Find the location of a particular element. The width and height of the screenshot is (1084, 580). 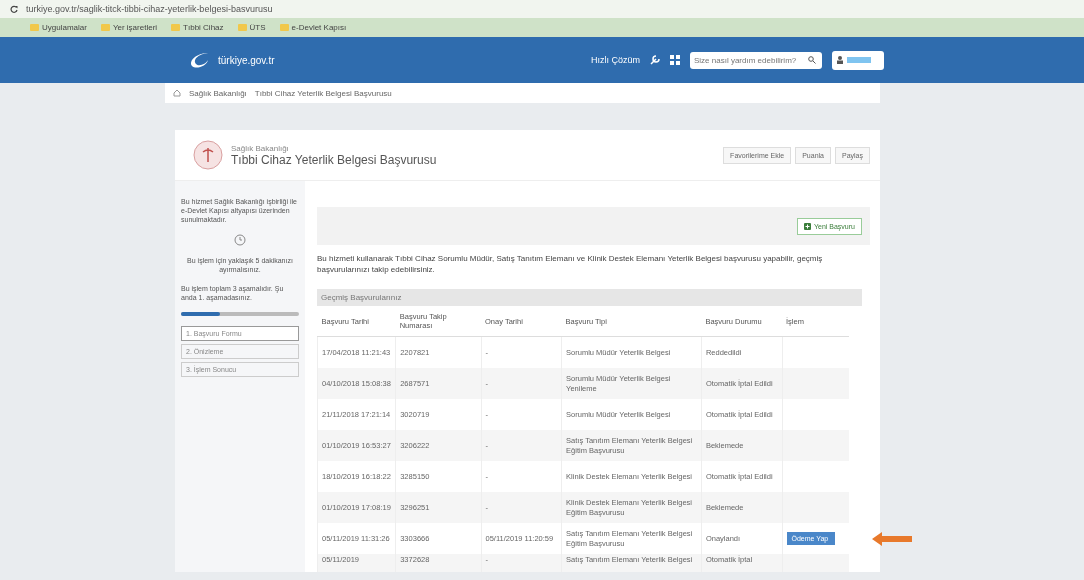

breadcrumb-link: Sağlık Bakanlığı is located at coordinates (218, 93).